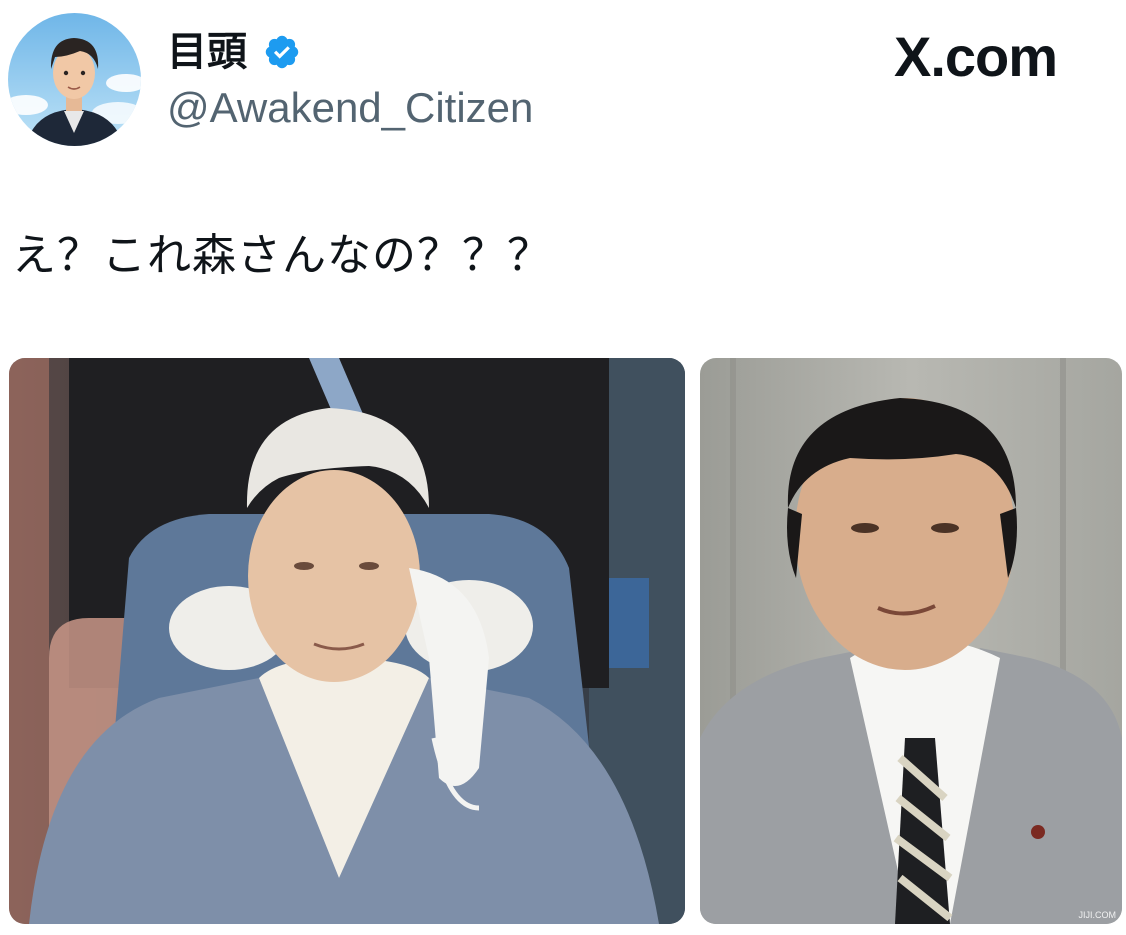  I want to click on avatar-illustration-icon, so click(74, 79).